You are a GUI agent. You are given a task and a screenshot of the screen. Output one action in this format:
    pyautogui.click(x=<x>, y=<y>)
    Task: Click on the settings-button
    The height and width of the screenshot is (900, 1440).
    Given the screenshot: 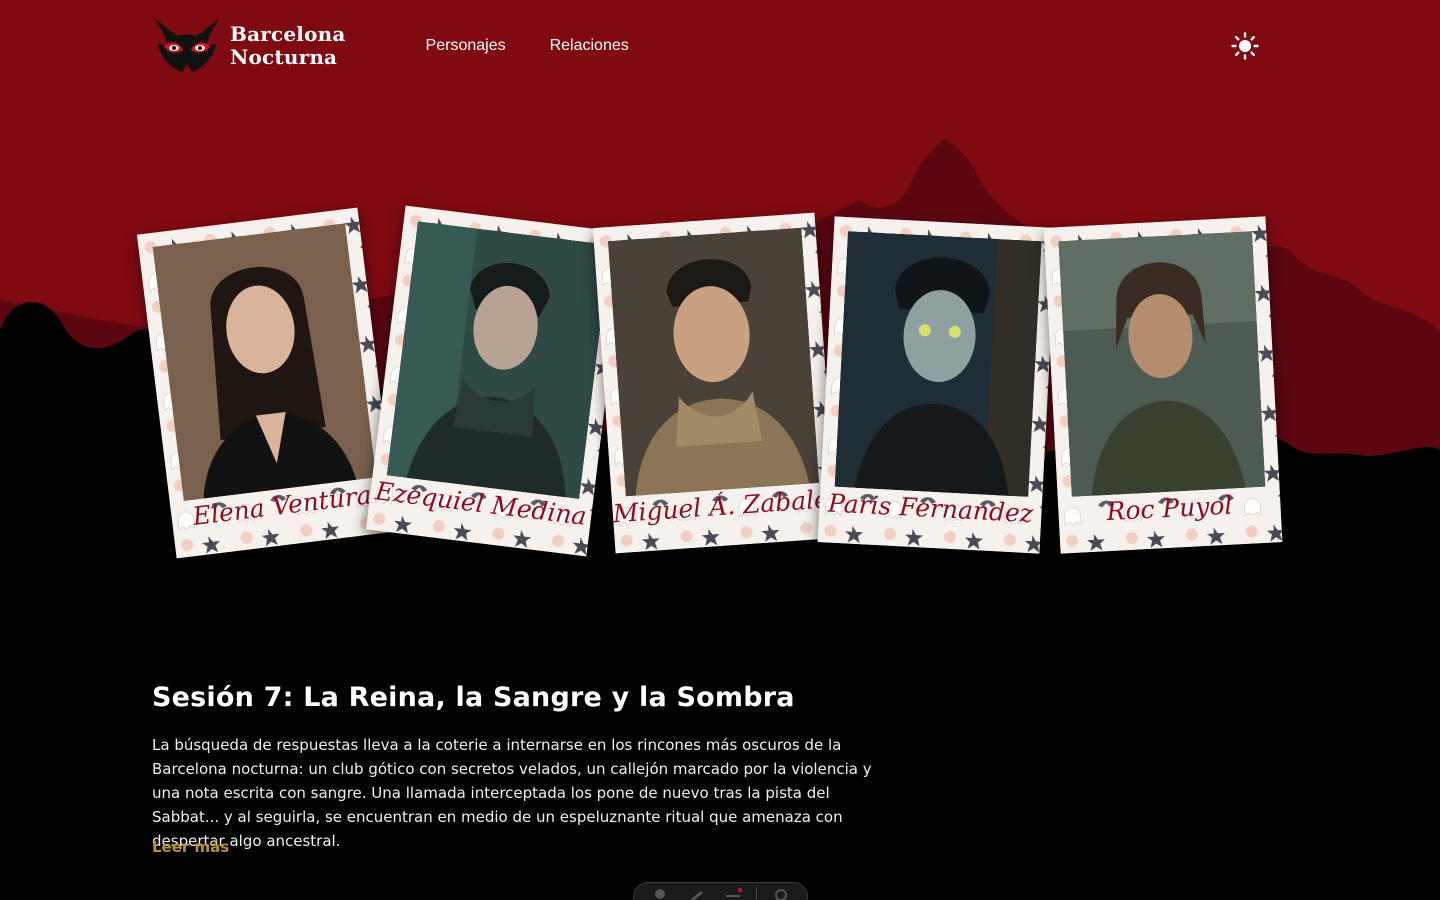 What is the action you would take?
    pyautogui.click(x=781, y=893)
    